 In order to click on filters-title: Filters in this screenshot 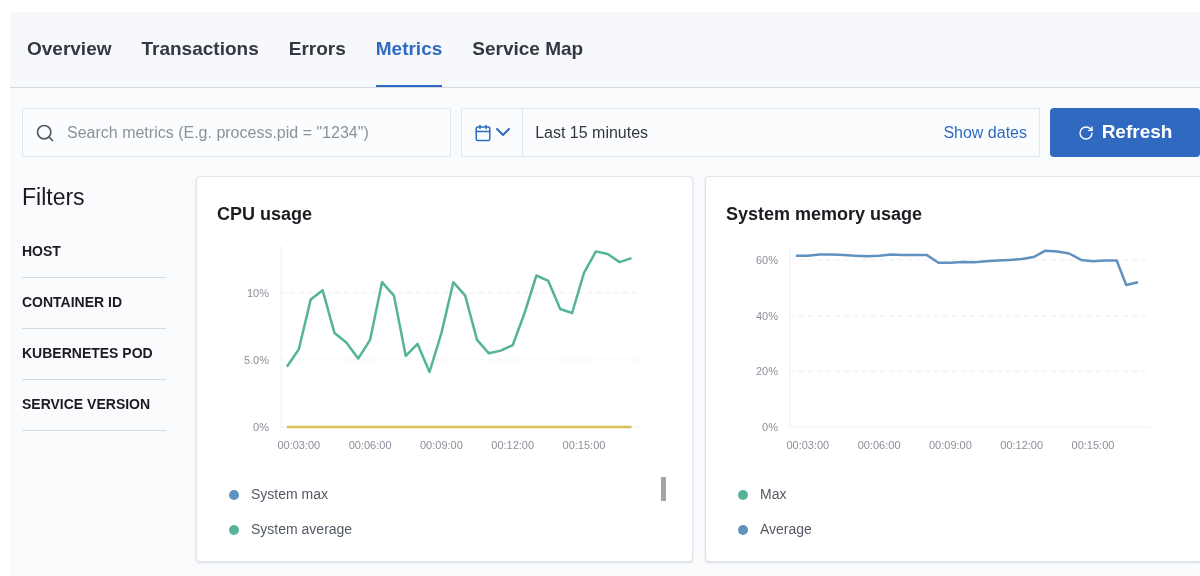, I will do `click(54, 197)`.